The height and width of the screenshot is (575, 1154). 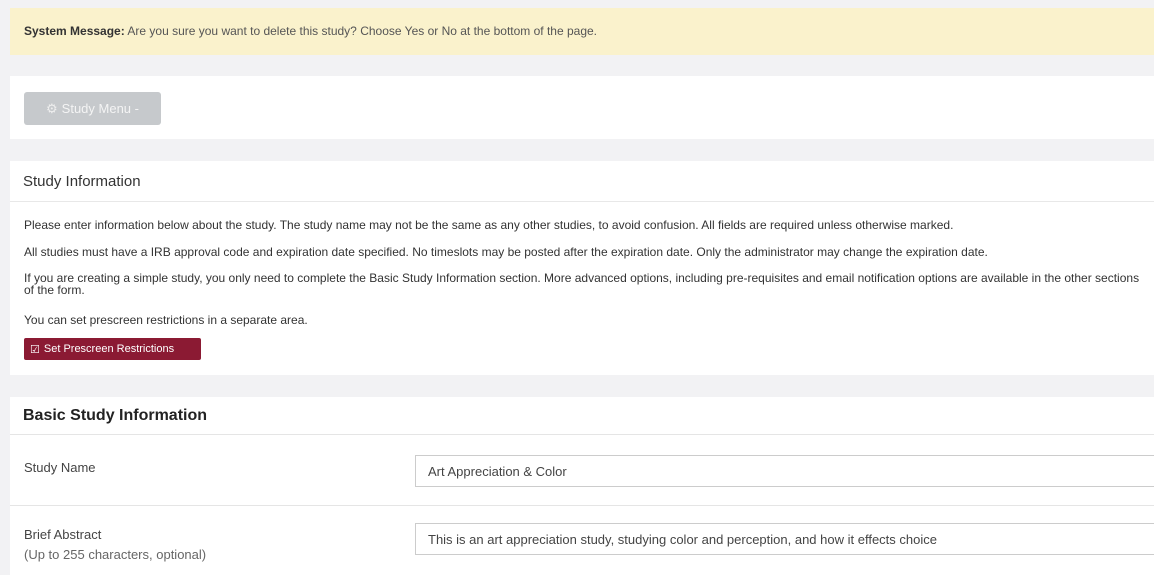 What do you see at coordinates (82, 181) in the screenshot?
I see `study-information-title: Study Information` at bounding box center [82, 181].